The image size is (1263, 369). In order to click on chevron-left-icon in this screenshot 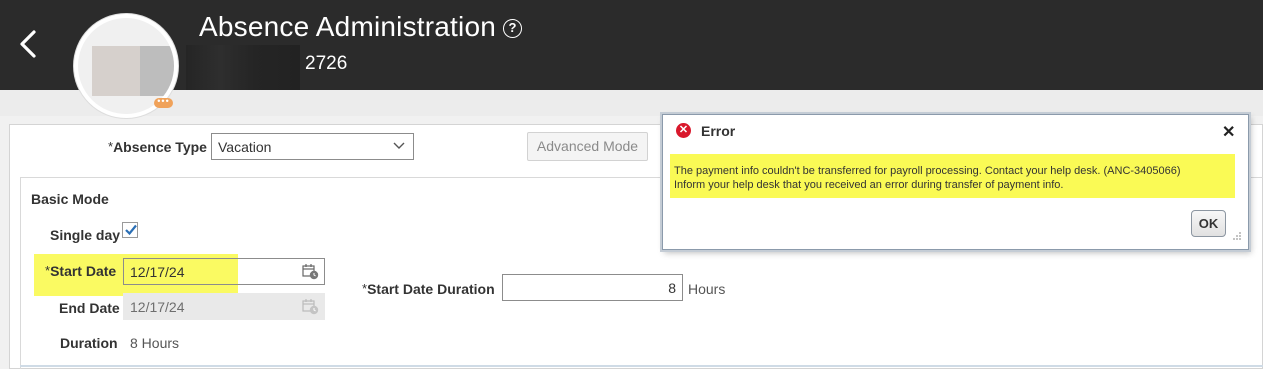, I will do `click(28, 44)`.